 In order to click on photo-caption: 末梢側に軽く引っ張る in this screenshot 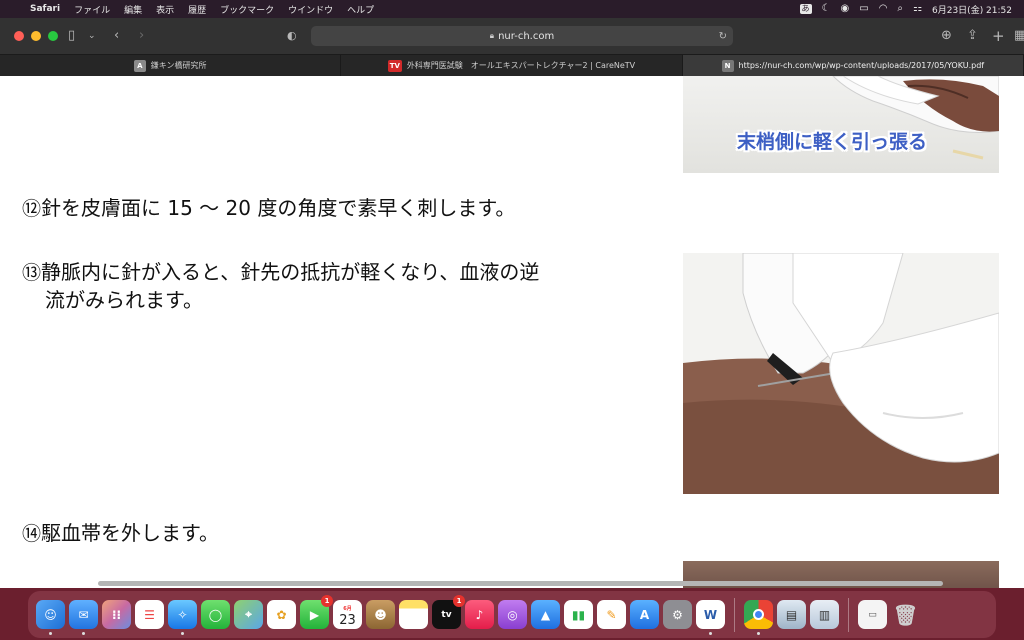, I will do `click(832, 142)`.